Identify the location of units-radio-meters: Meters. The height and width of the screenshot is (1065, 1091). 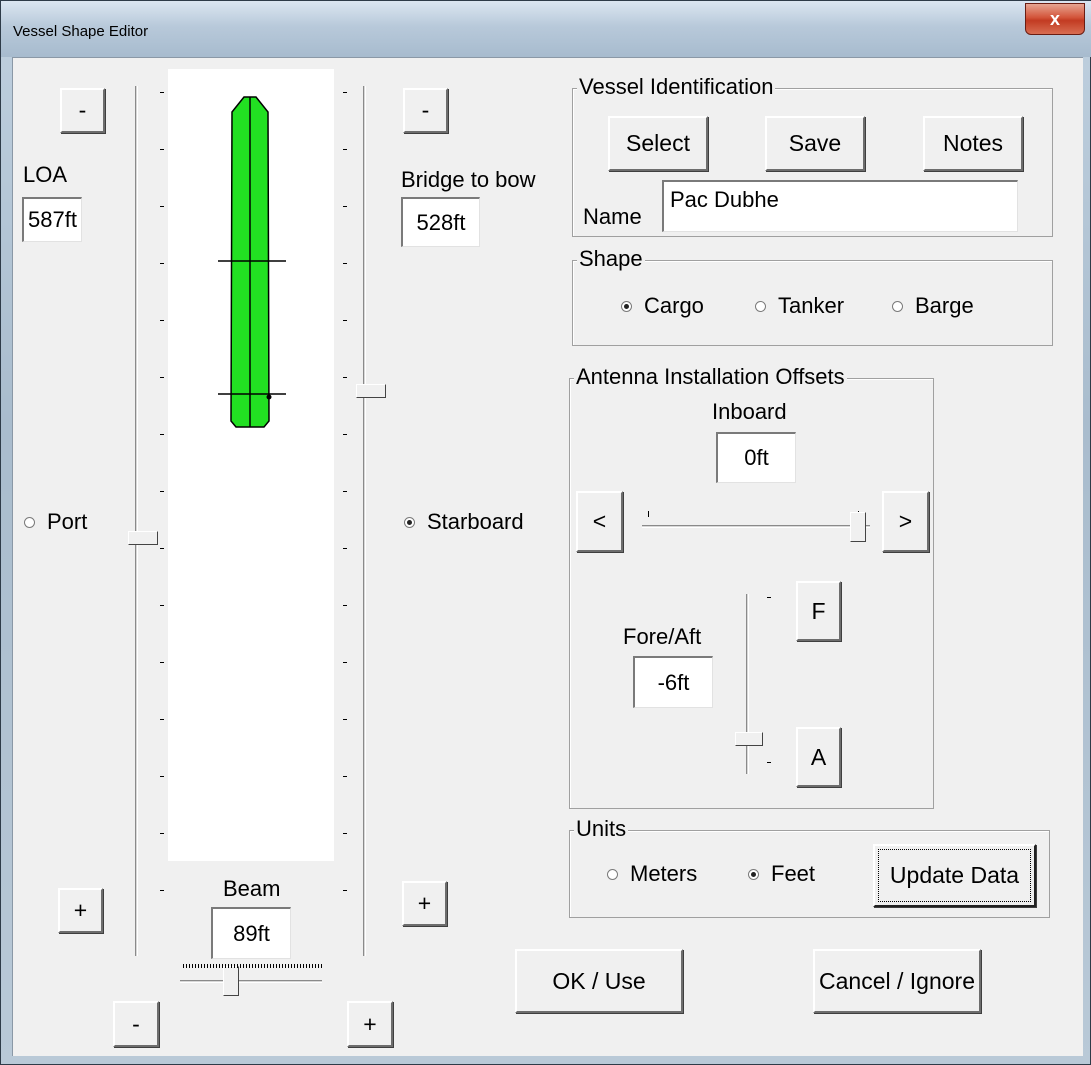
(652, 874).